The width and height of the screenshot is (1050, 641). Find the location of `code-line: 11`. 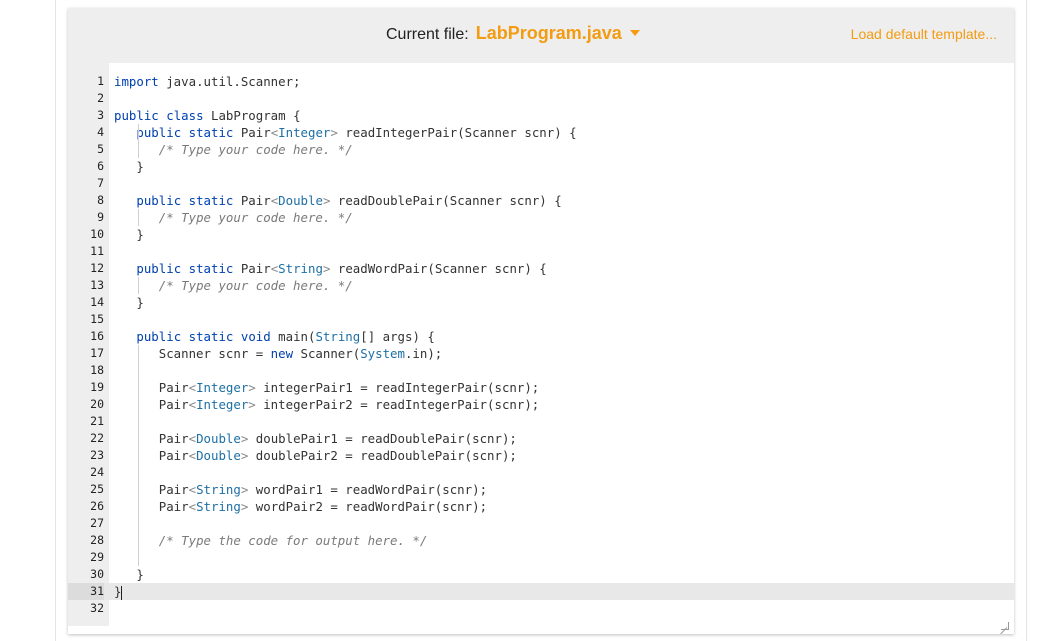

code-line: 11 is located at coordinates (541, 251).